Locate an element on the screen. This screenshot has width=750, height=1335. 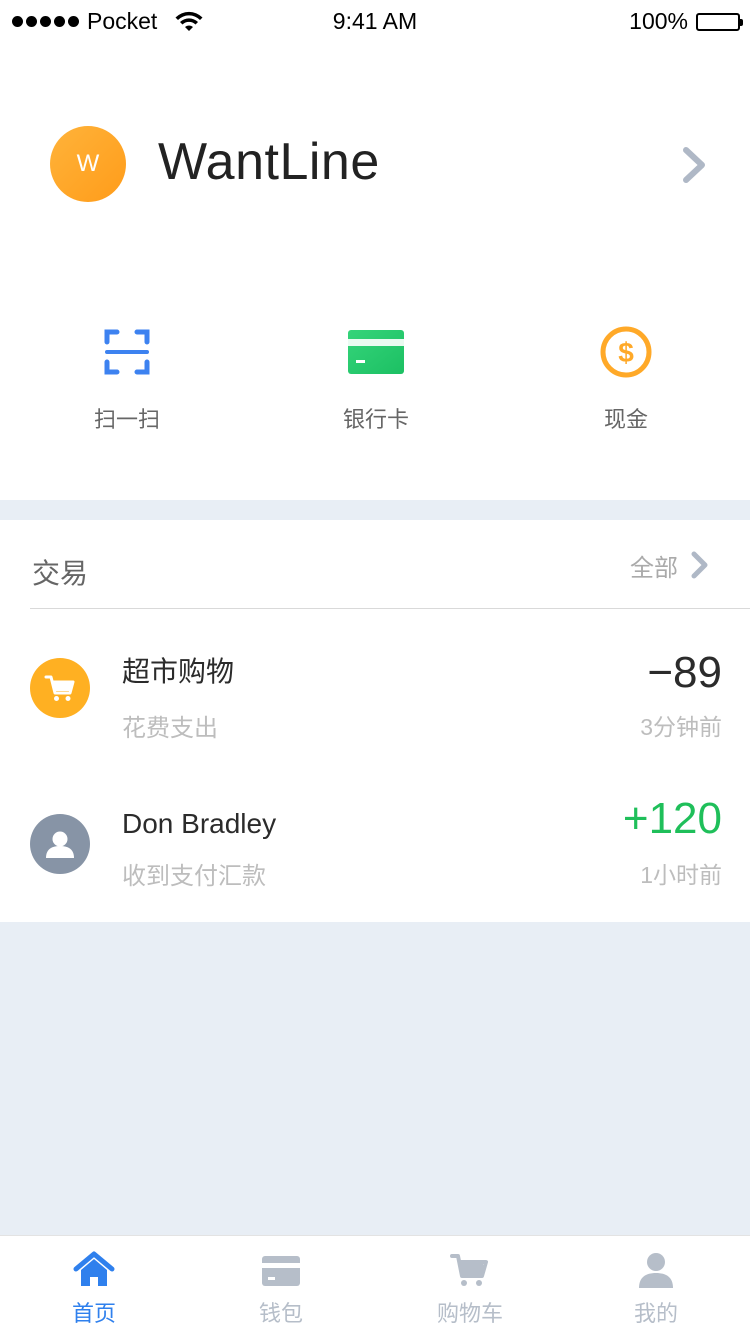
transaction-title: Don Bradley is located at coordinates (199, 823).